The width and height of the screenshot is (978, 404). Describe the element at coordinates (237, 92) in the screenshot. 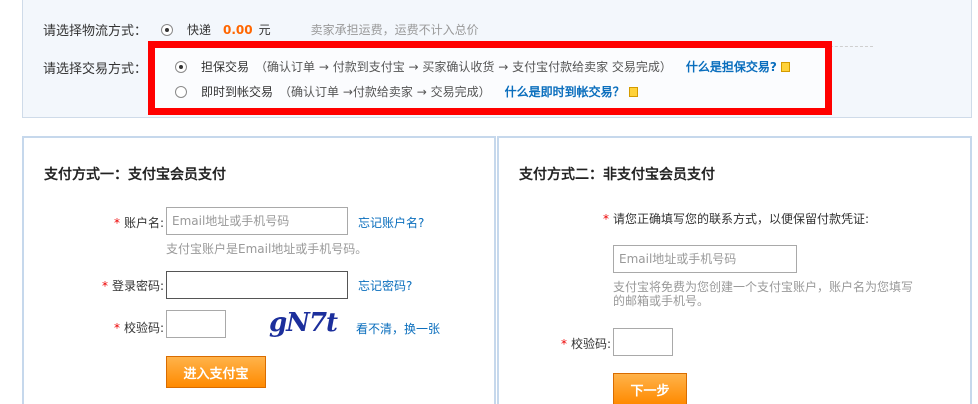

I see `instant-name: 即时到帐交易` at that location.